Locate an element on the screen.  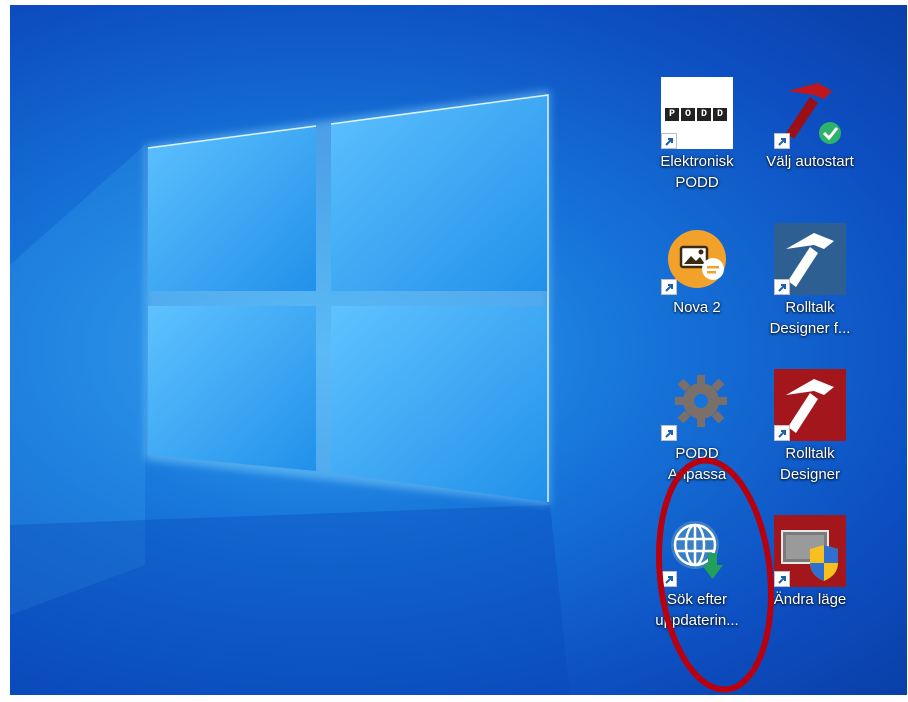
podd-icon: P O D D is located at coordinates (697, 113).